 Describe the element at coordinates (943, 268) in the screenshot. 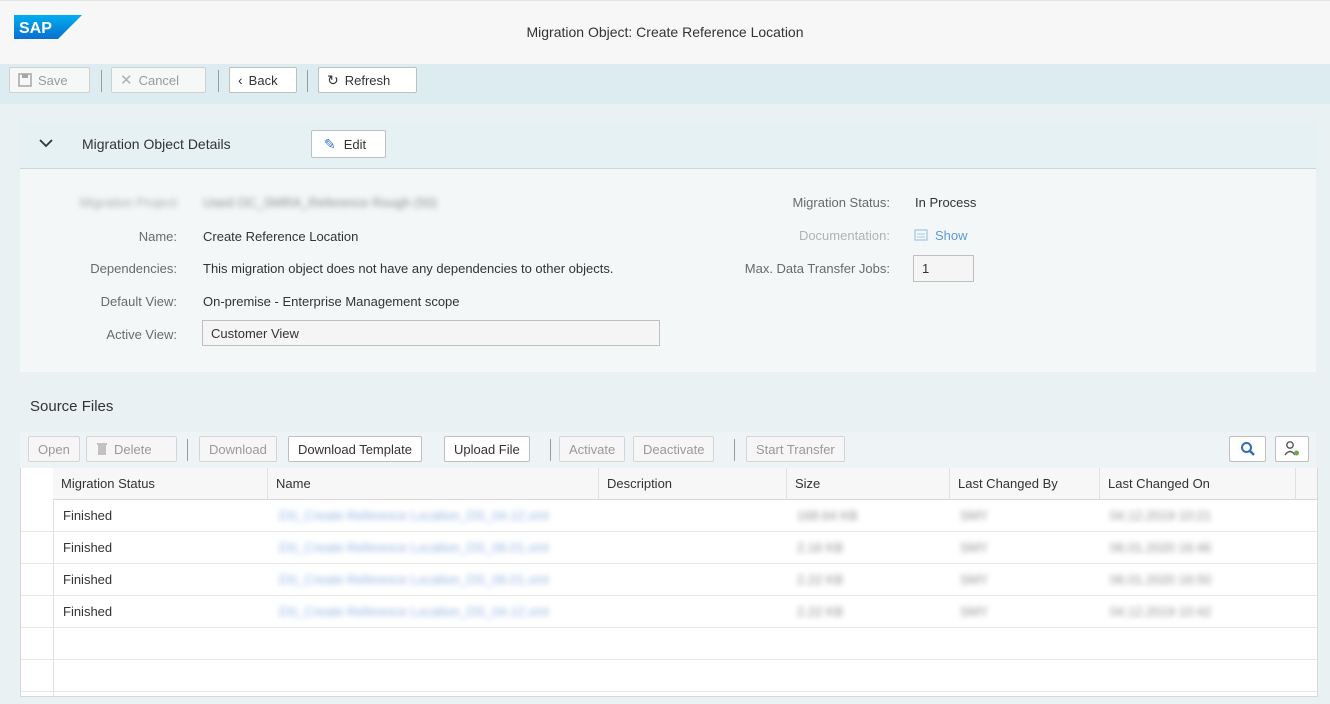

I see `max-jobs-input: 1` at that location.